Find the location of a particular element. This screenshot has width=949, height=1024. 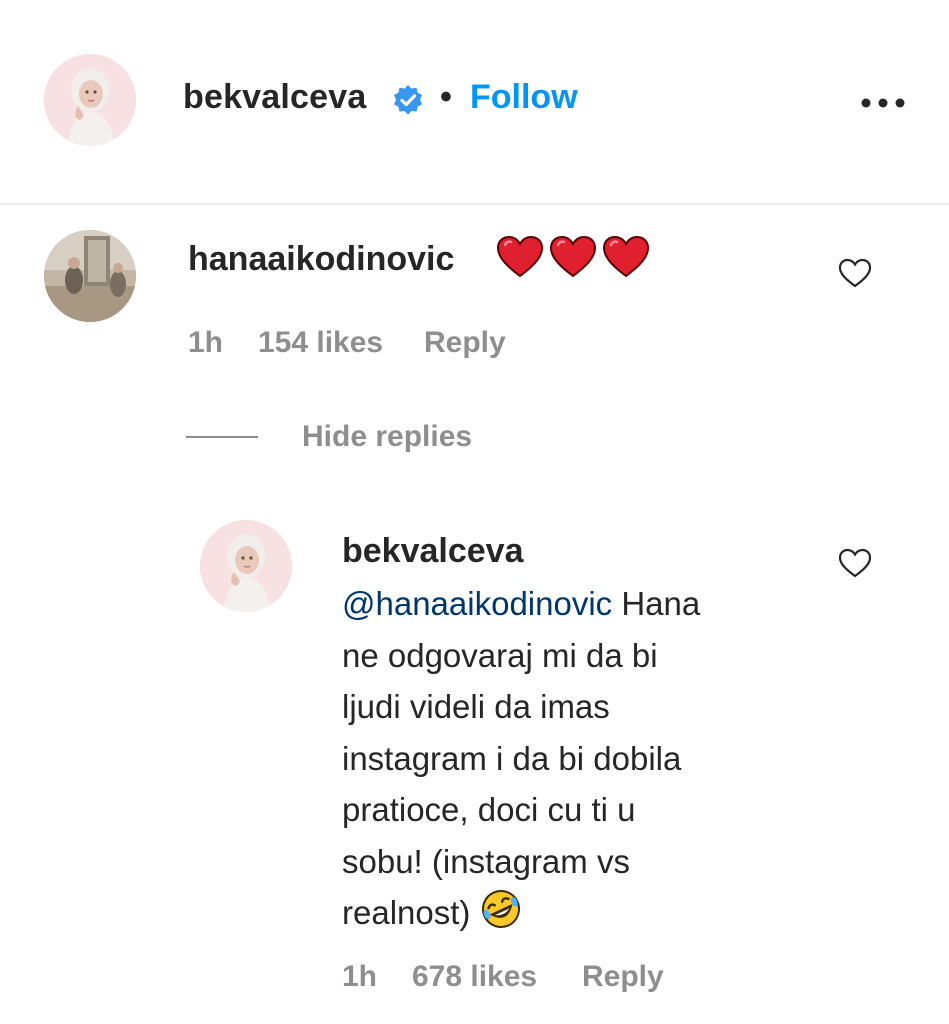

reply-profile-photo is located at coordinates (246, 566).